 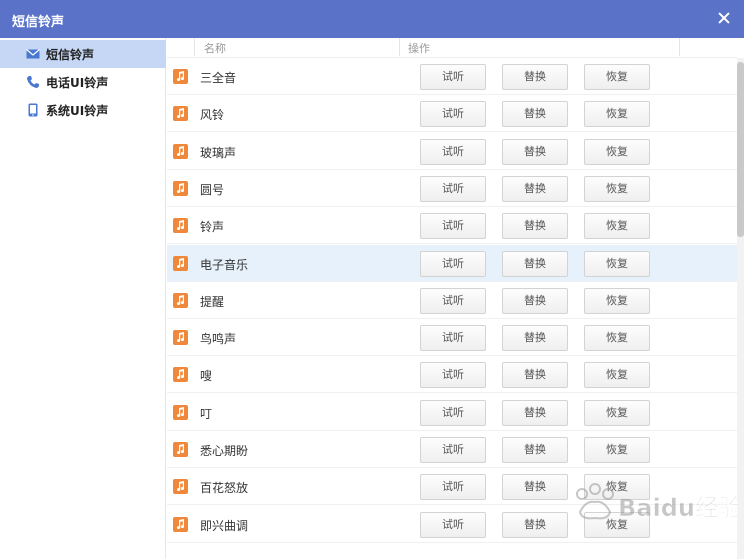 I want to click on sidebar-item-sms-ringtone: 短信铃声, so click(x=83, y=54).